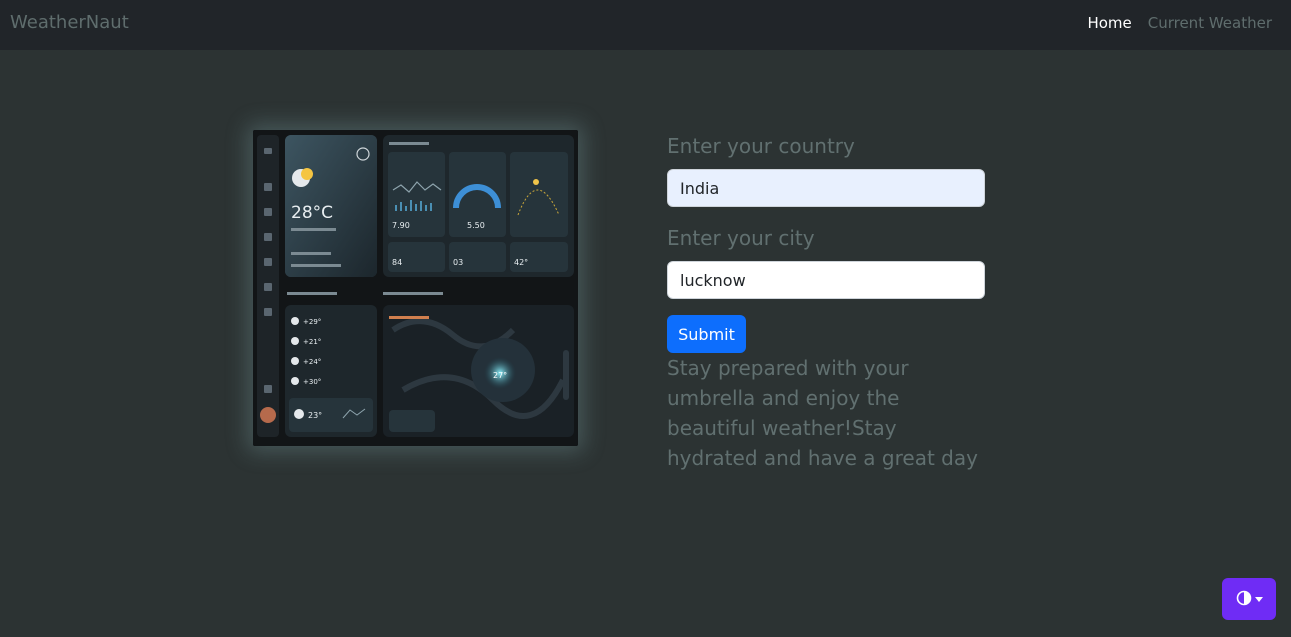 The width and height of the screenshot is (1291, 637). Describe the element at coordinates (706, 334) in the screenshot. I see `submit-button: Submit` at that location.